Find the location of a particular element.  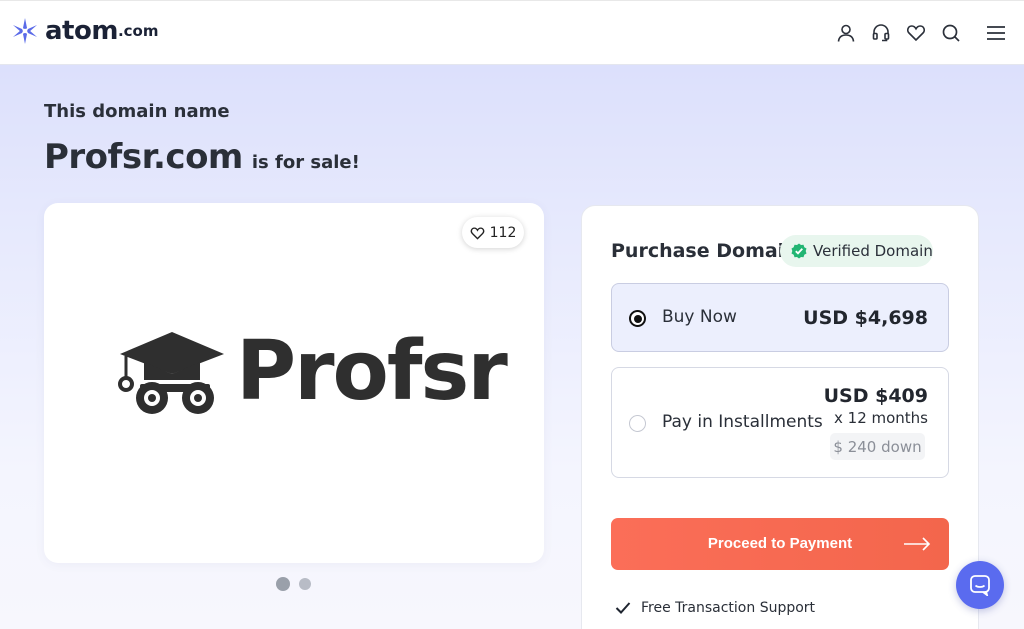

hero-headline: Profsr.com is for sale! is located at coordinates (202, 157).